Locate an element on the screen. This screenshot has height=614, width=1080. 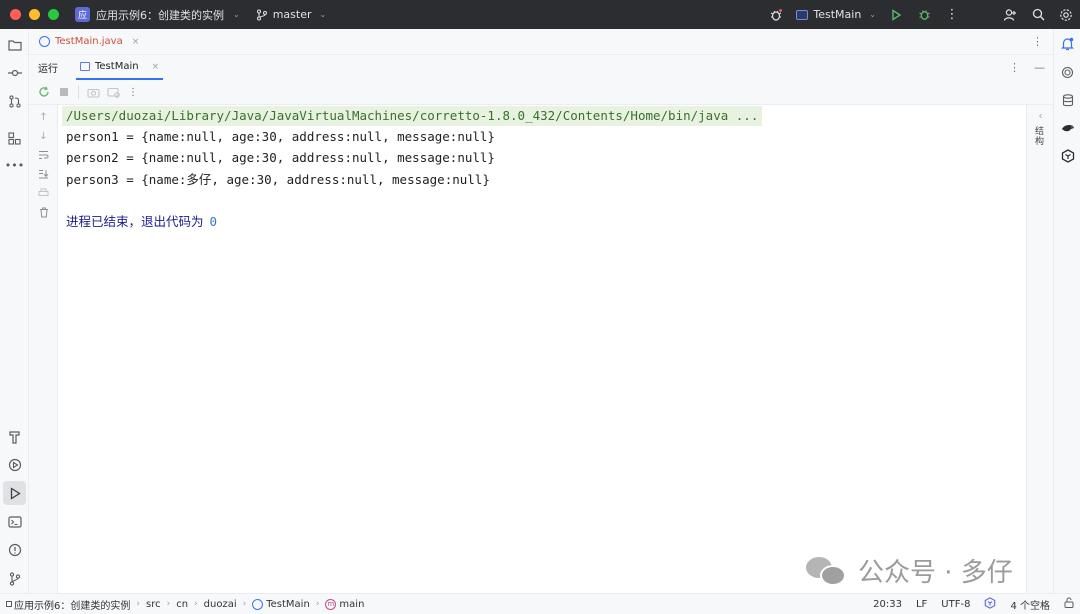
chevron-left-icon: ‹ is located at coordinates (1040, 116).